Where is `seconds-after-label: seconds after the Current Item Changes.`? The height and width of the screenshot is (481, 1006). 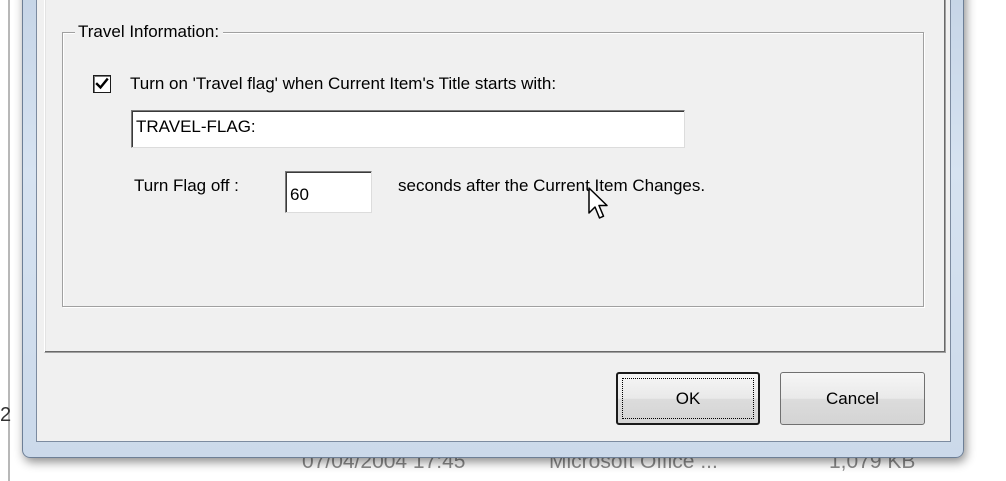
seconds-after-label: seconds after the Current Item Changes. is located at coordinates (552, 185).